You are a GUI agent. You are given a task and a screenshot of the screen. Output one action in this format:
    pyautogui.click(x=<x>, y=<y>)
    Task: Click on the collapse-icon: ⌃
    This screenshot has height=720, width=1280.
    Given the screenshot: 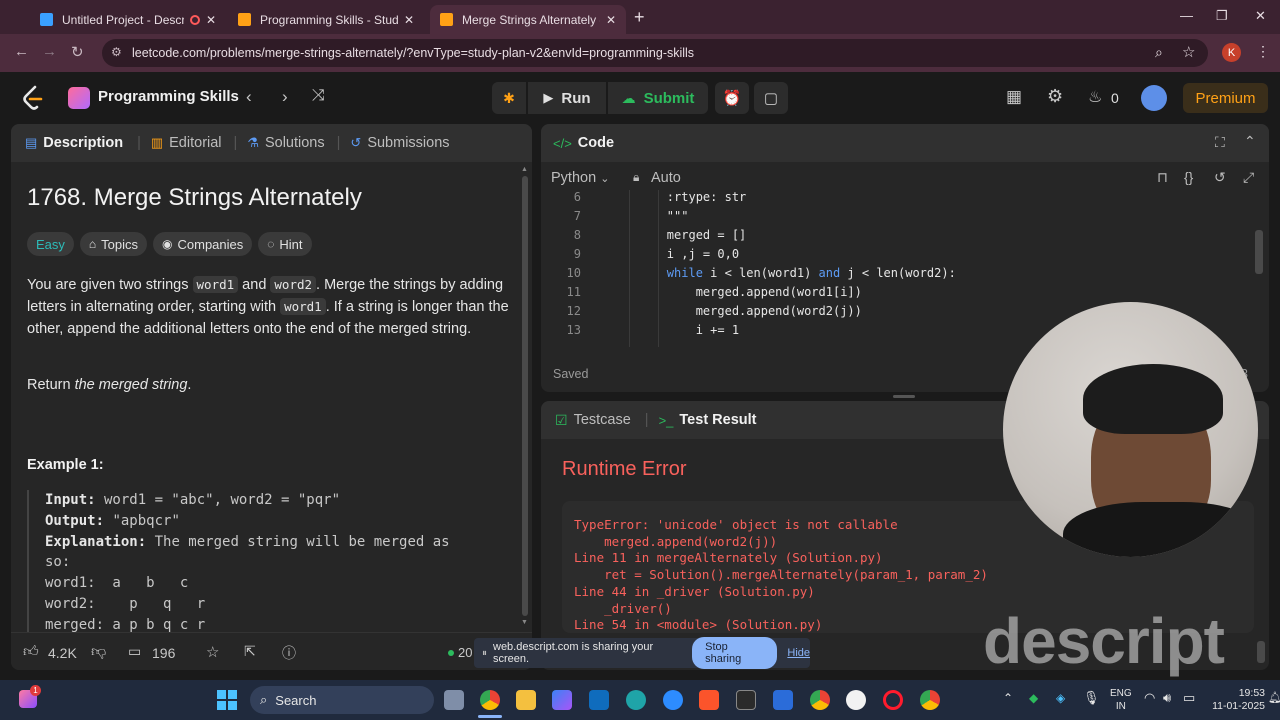 What is the action you would take?
    pyautogui.click(x=1250, y=141)
    